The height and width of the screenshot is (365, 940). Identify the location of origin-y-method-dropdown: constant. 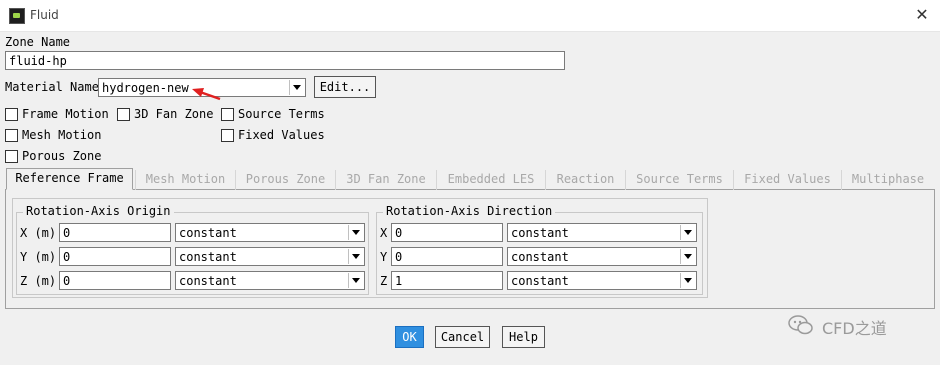
(270, 256).